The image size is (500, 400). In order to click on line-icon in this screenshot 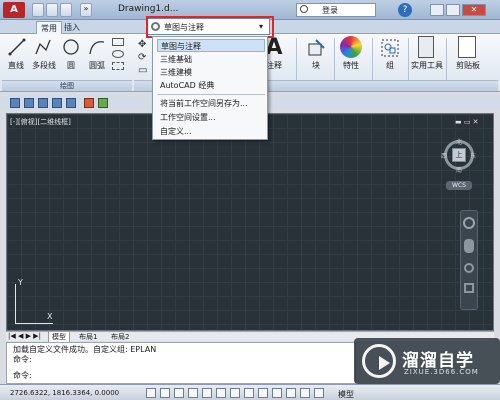, I will do `click(17, 47)`.